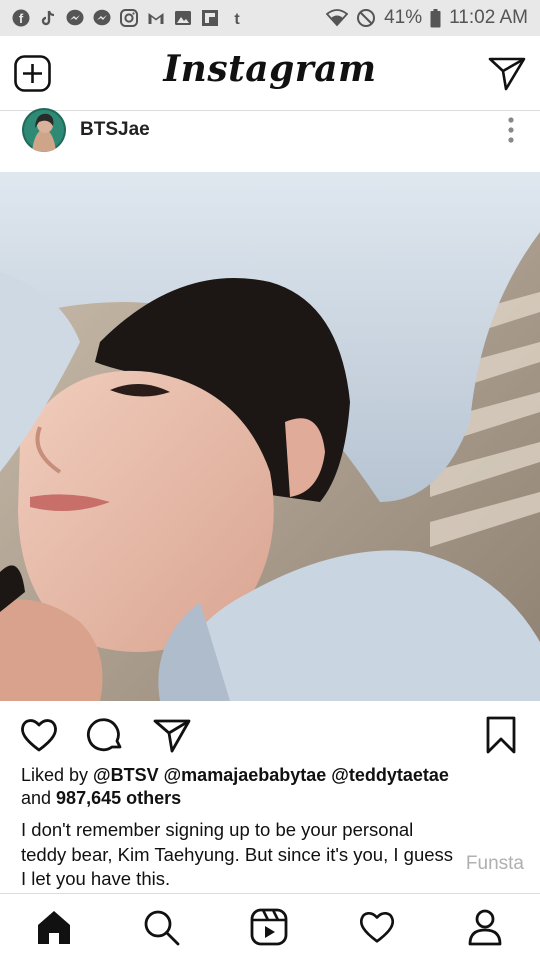 This screenshot has width=540, height=960. What do you see at coordinates (57, 775) in the screenshot?
I see `likes-prefix: Liked by` at bounding box center [57, 775].